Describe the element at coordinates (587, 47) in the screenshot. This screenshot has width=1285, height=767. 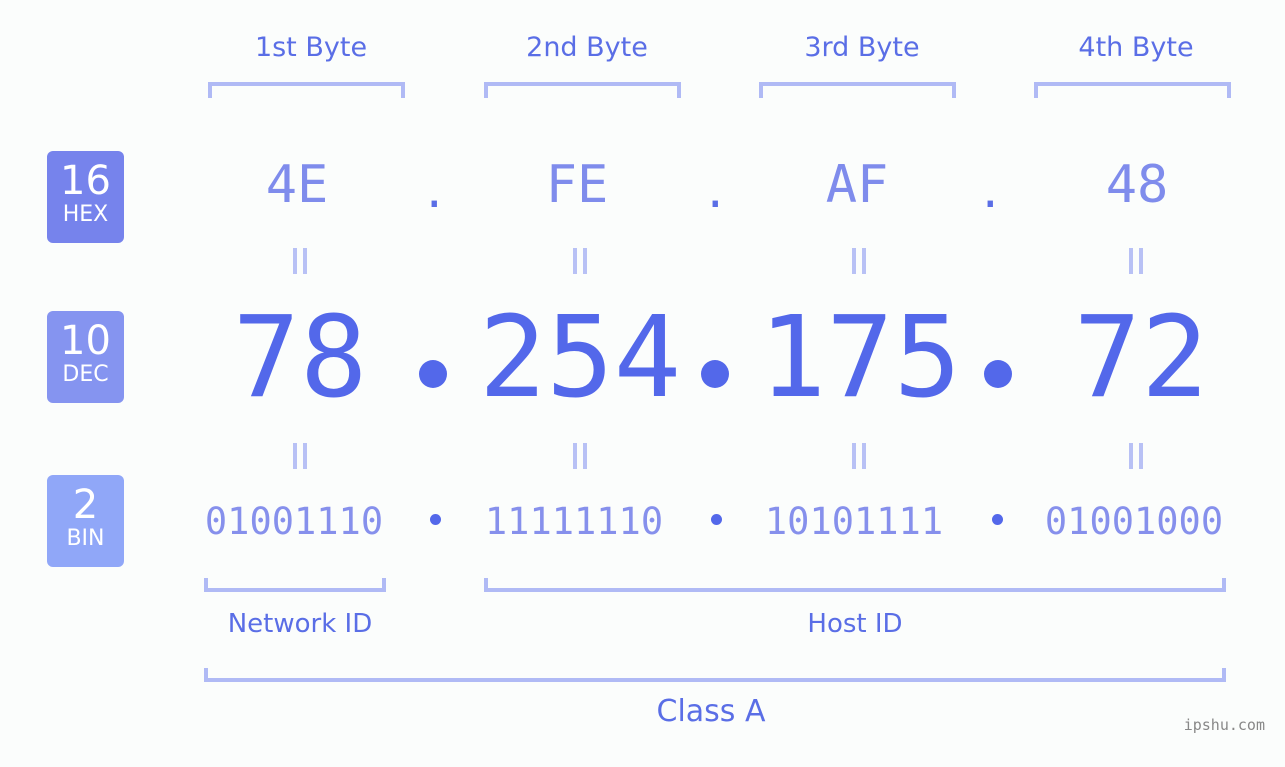
I see `byte-label-2: 2nd Byte` at that location.